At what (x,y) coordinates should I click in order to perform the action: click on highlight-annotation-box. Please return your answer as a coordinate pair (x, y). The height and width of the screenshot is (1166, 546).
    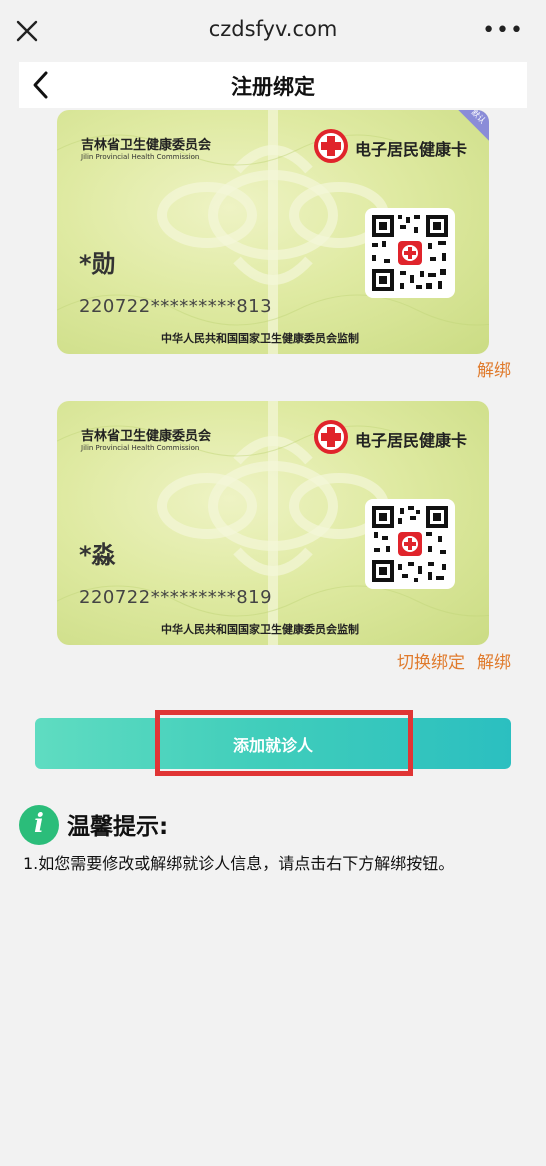
    Looking at the image, I should click on (284, 743).